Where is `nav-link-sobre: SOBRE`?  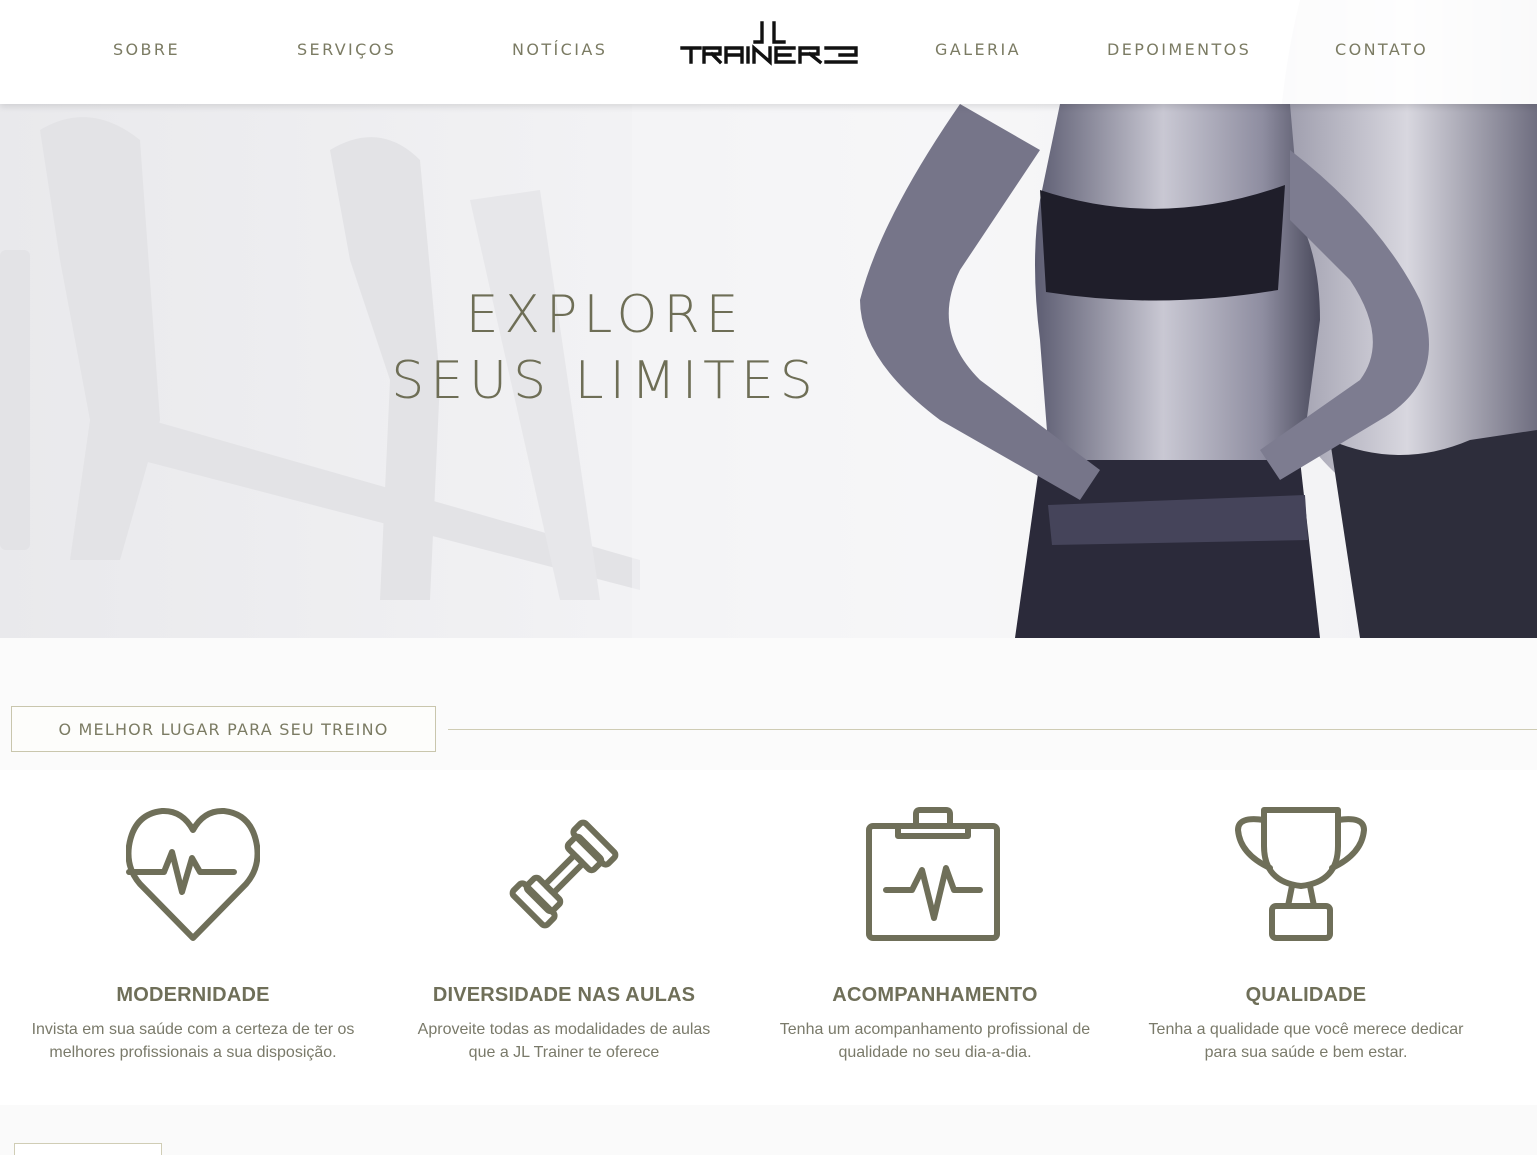 nav-link-sobre: SOBRE is located at coordinates (146, 49).